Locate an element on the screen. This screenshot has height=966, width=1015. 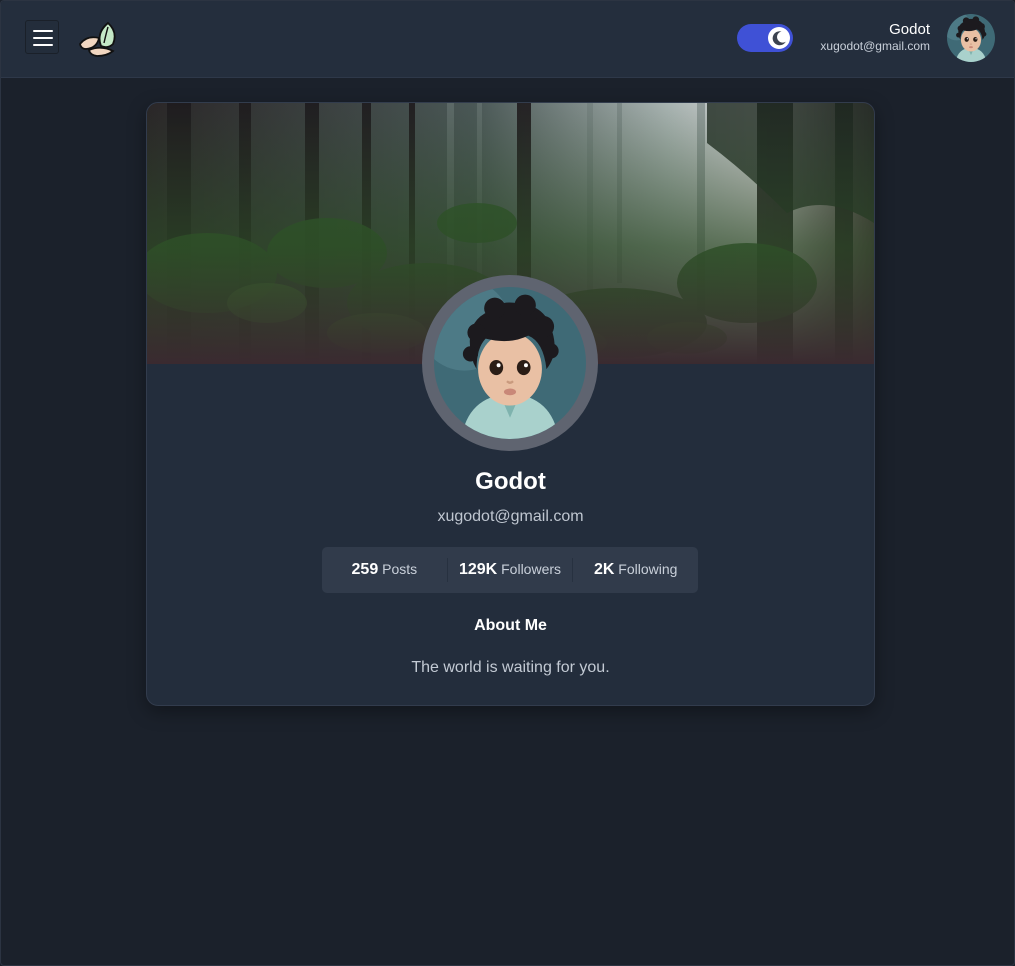
profile-stats: 259 Posts 129K Followers 2K Following is located at coordinates (510, 570).